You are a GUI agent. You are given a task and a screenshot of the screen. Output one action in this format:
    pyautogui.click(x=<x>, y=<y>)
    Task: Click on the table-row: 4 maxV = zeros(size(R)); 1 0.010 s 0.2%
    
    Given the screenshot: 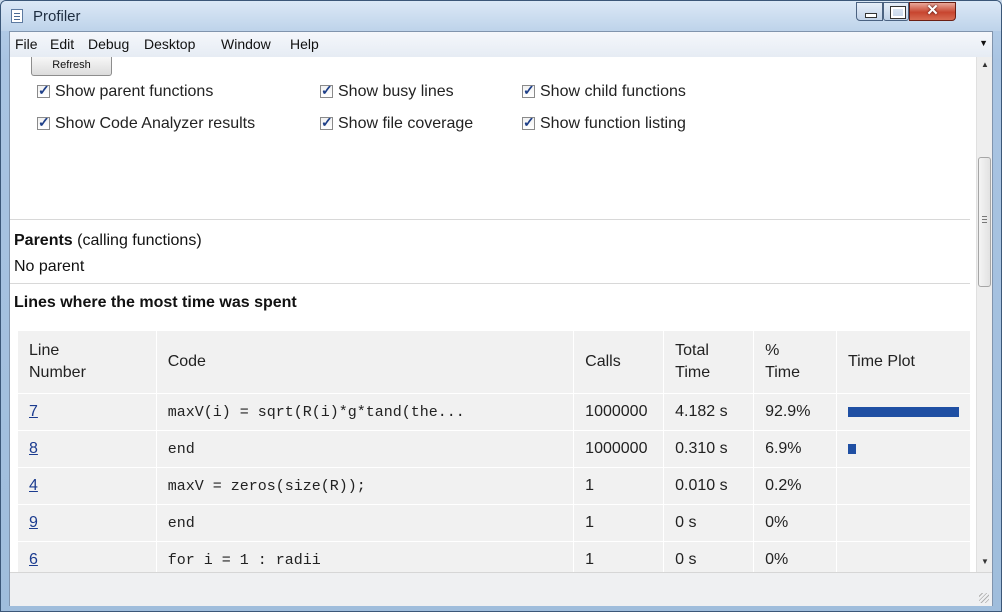 What is the action you would take?
    pyautogui.click(x=494, y=486)
    